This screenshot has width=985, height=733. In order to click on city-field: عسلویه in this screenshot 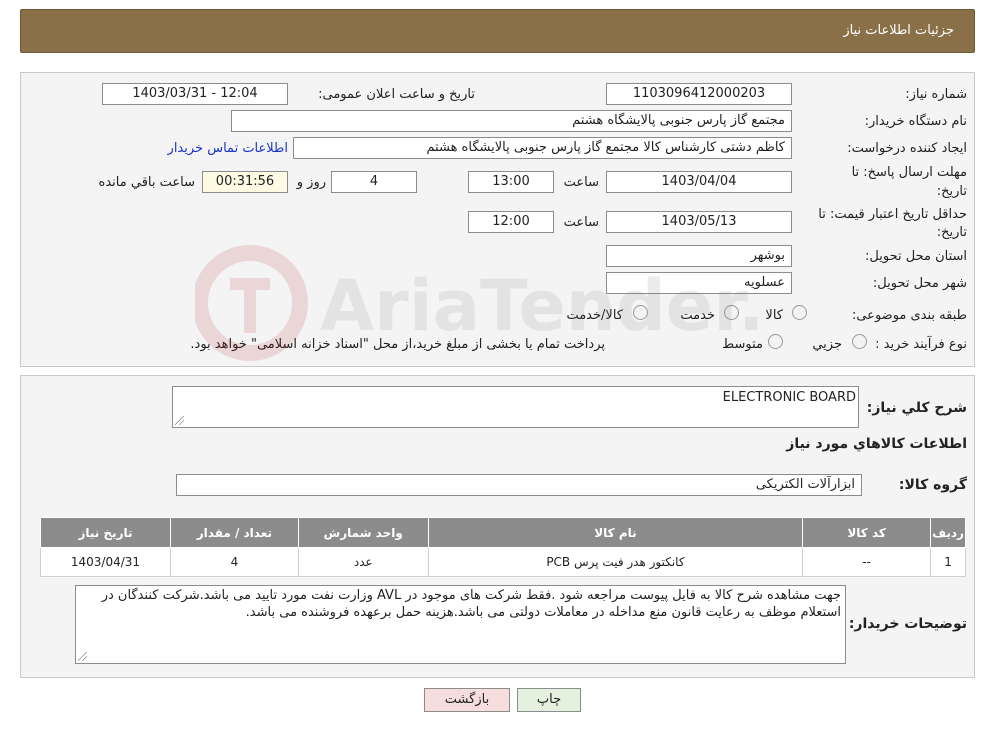, I will do `click(699, 283)`.